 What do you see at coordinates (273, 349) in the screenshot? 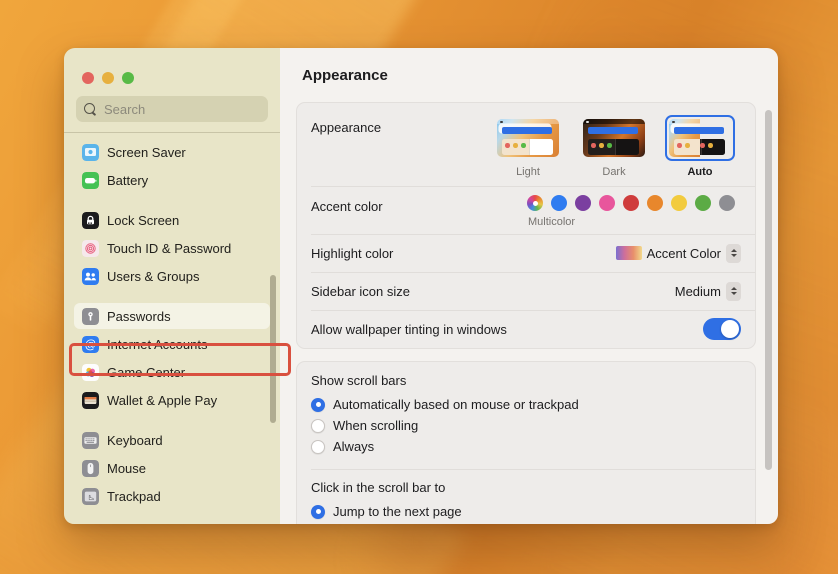
I see `sidebar-scrollbar` at bounding box center [273, 349].